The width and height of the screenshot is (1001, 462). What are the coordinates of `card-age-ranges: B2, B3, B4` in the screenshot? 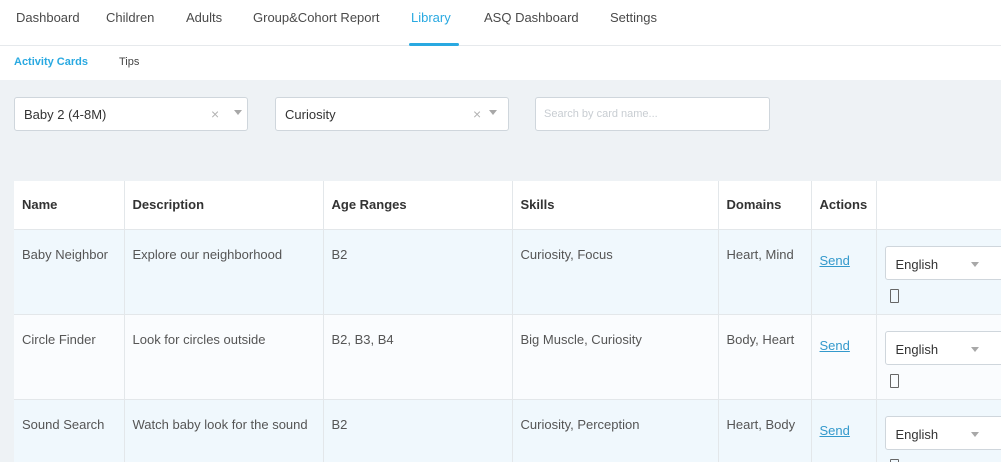 It's located at (418, 357).